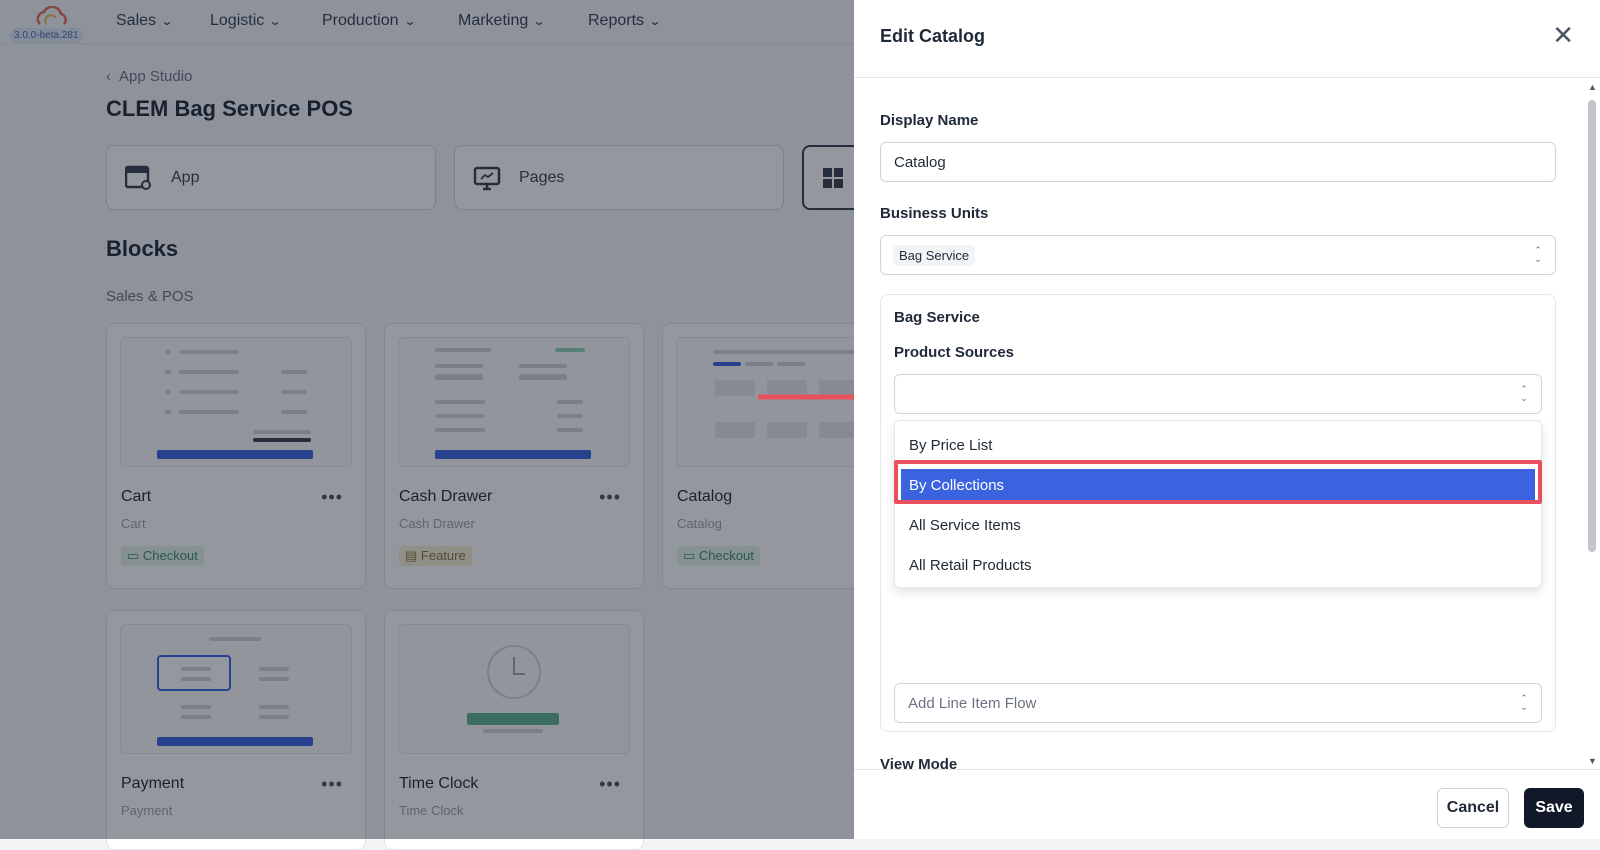 The width and height of the screenshot is (1600, 850). Describe the element at coordinates (934, 255) in the screenshot. I see `business-unit-chip: Bag Service` at that location.